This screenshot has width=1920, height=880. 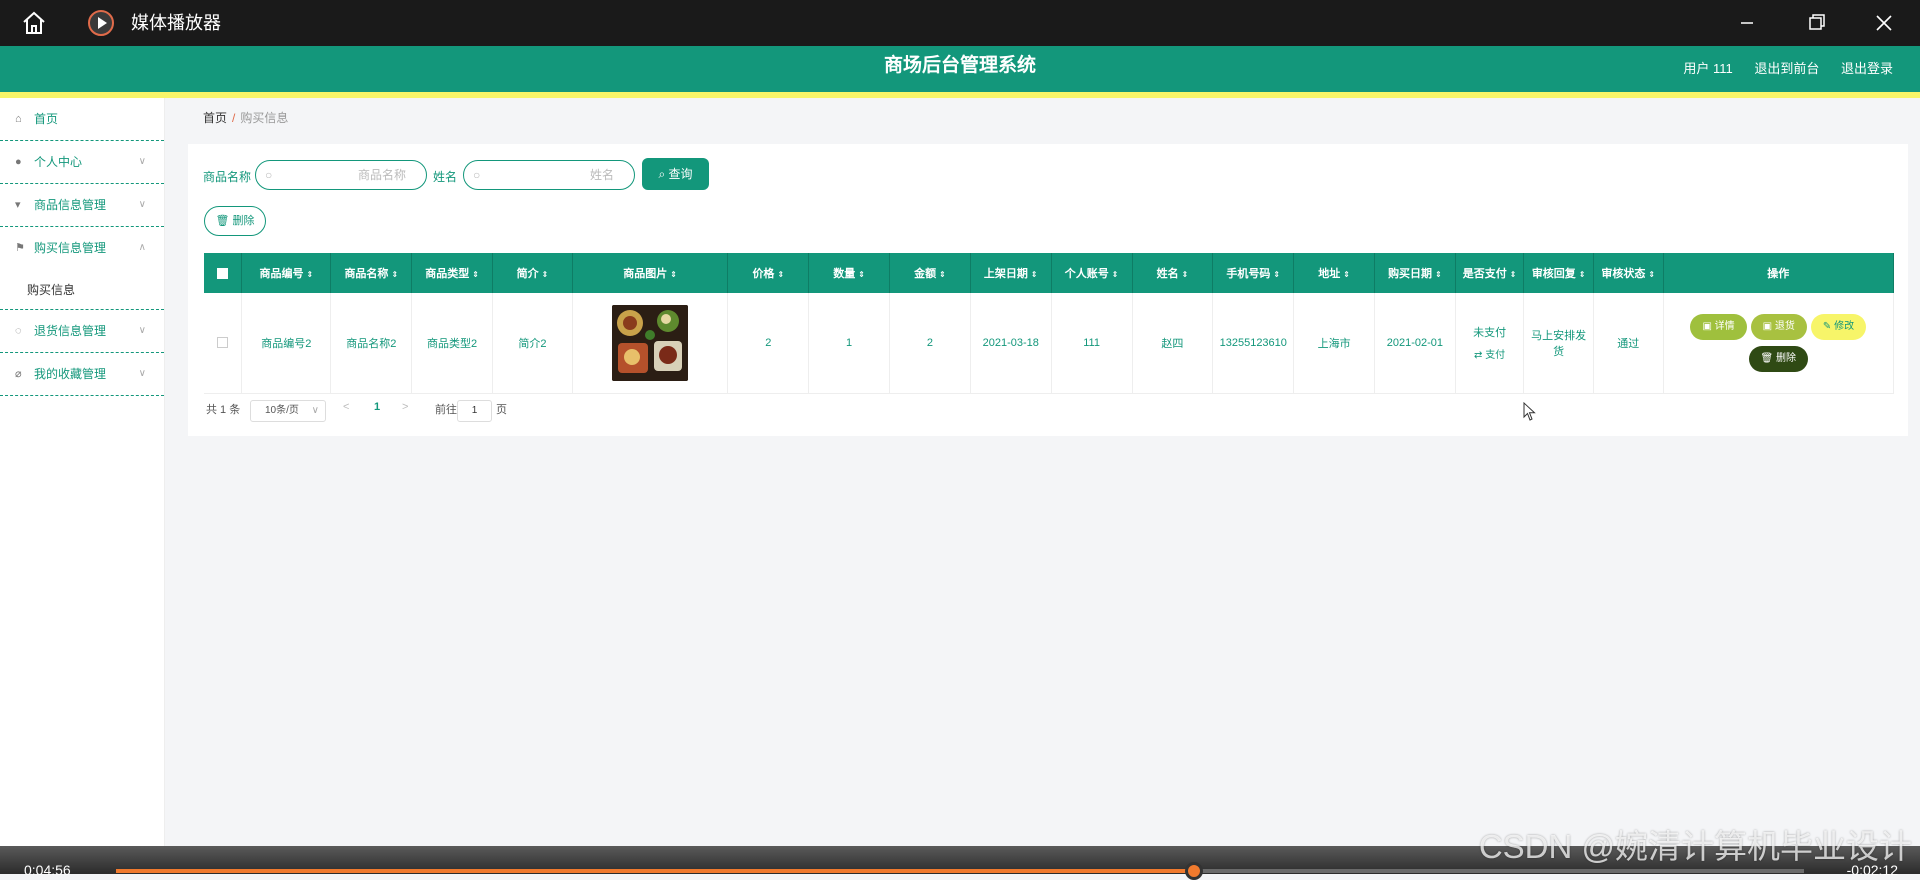 I want to click on detail-button-label: 详情, so click(x=1724, y=326).